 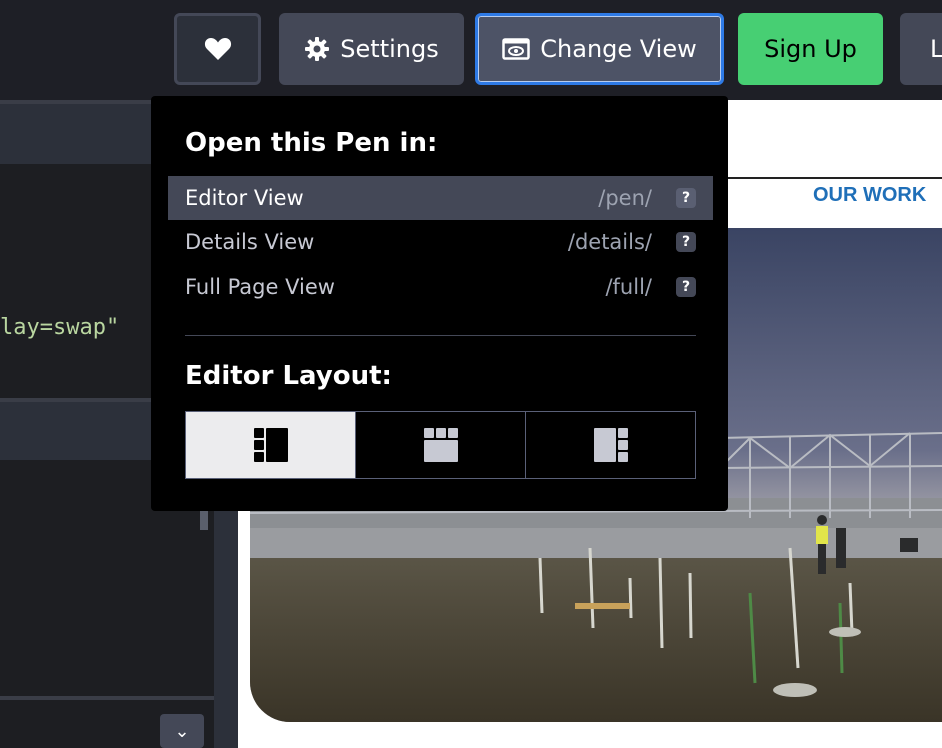 I want to click on layout-left-icon, so click(x=270, y=445).